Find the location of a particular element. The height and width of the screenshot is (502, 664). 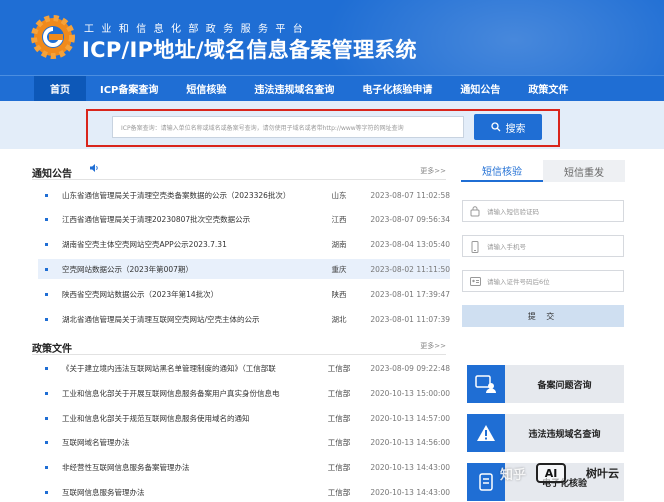

notice-region: 江西 is located at coordinates (339, 219).